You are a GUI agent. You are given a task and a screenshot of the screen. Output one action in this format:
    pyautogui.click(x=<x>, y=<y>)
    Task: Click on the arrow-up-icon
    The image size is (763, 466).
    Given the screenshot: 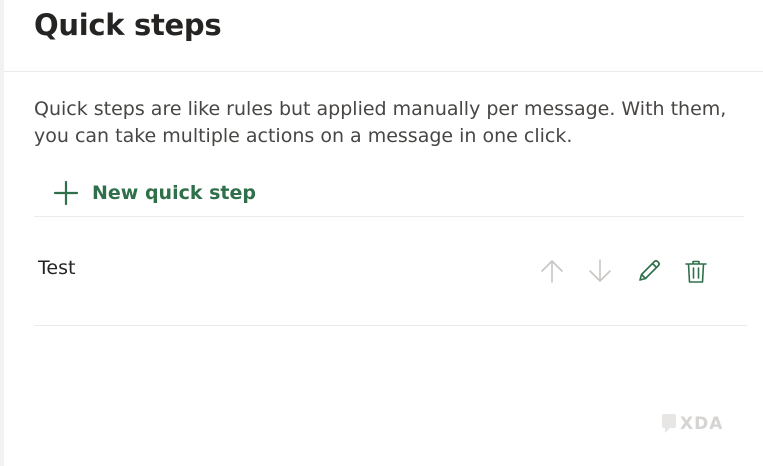 What is the action you would take?
    pyautogui.click(x=552, y=272)
    